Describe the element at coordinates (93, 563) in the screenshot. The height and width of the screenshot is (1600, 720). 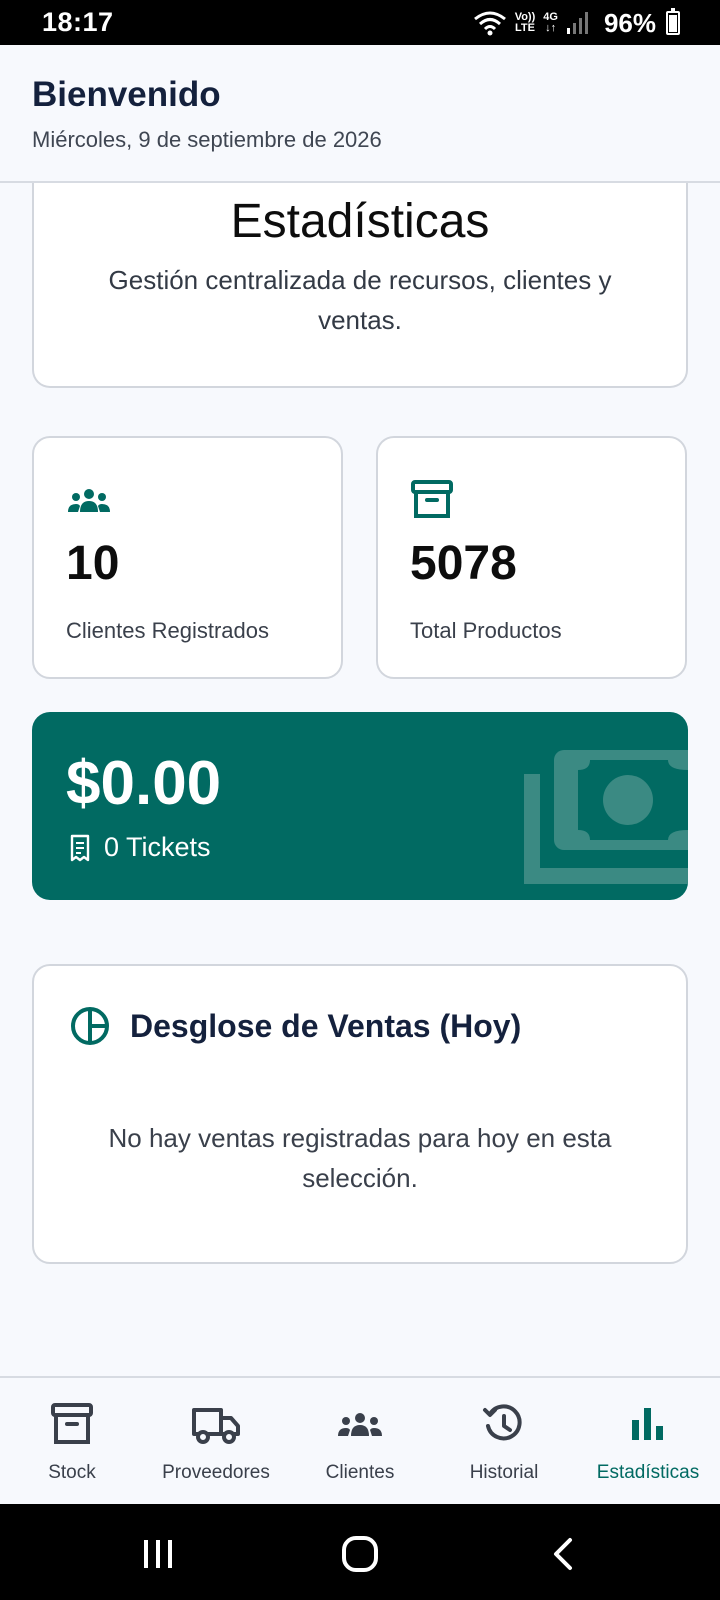
I see `clients-count: 10` at that location.